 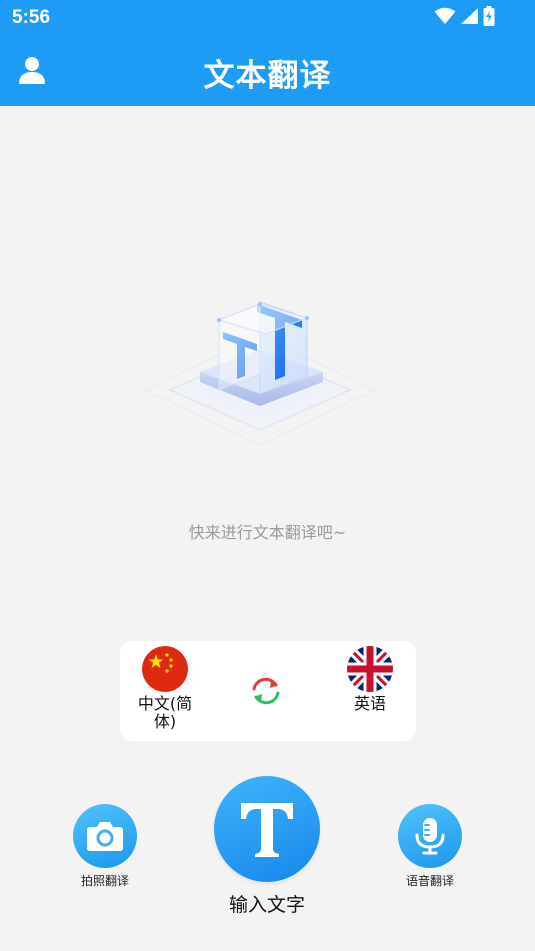 What do you see at coordinates (104, 881) in the screenshot?
I see `photo-translate-label: 拍照翻译` at bounding box center [104, 881].